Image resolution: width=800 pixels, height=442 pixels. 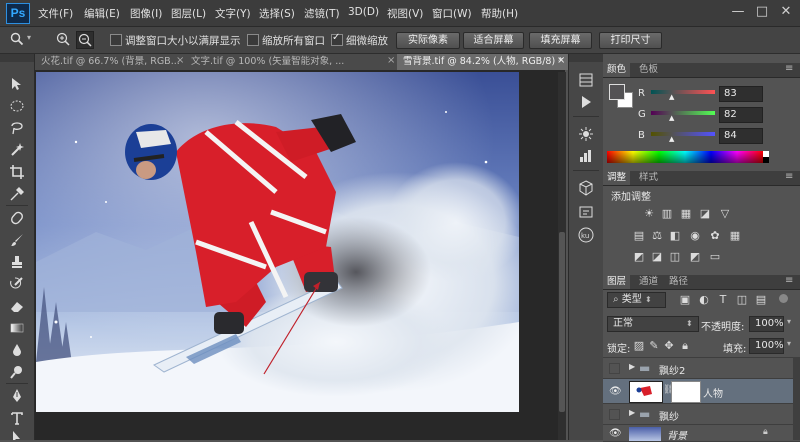 I want to click on levels-icon: ▥, so click(x=667, y=214).